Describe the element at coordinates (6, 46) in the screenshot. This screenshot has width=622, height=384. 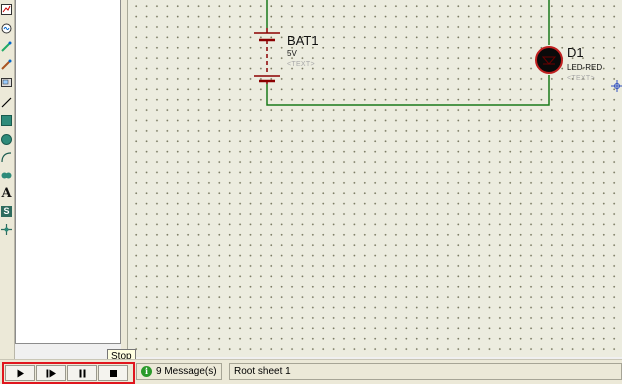
I see `voltage-probe-icon` at that location.